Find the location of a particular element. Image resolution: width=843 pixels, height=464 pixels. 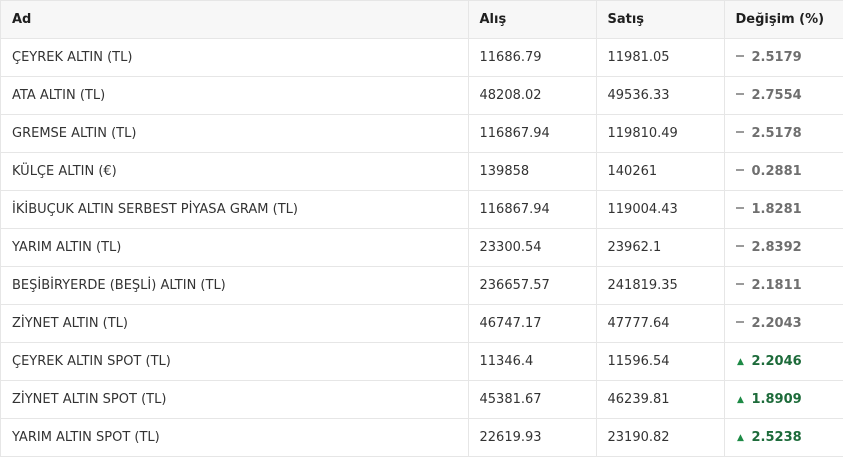

cell-sell: 49536.33 is located at coordinates (660, 95).